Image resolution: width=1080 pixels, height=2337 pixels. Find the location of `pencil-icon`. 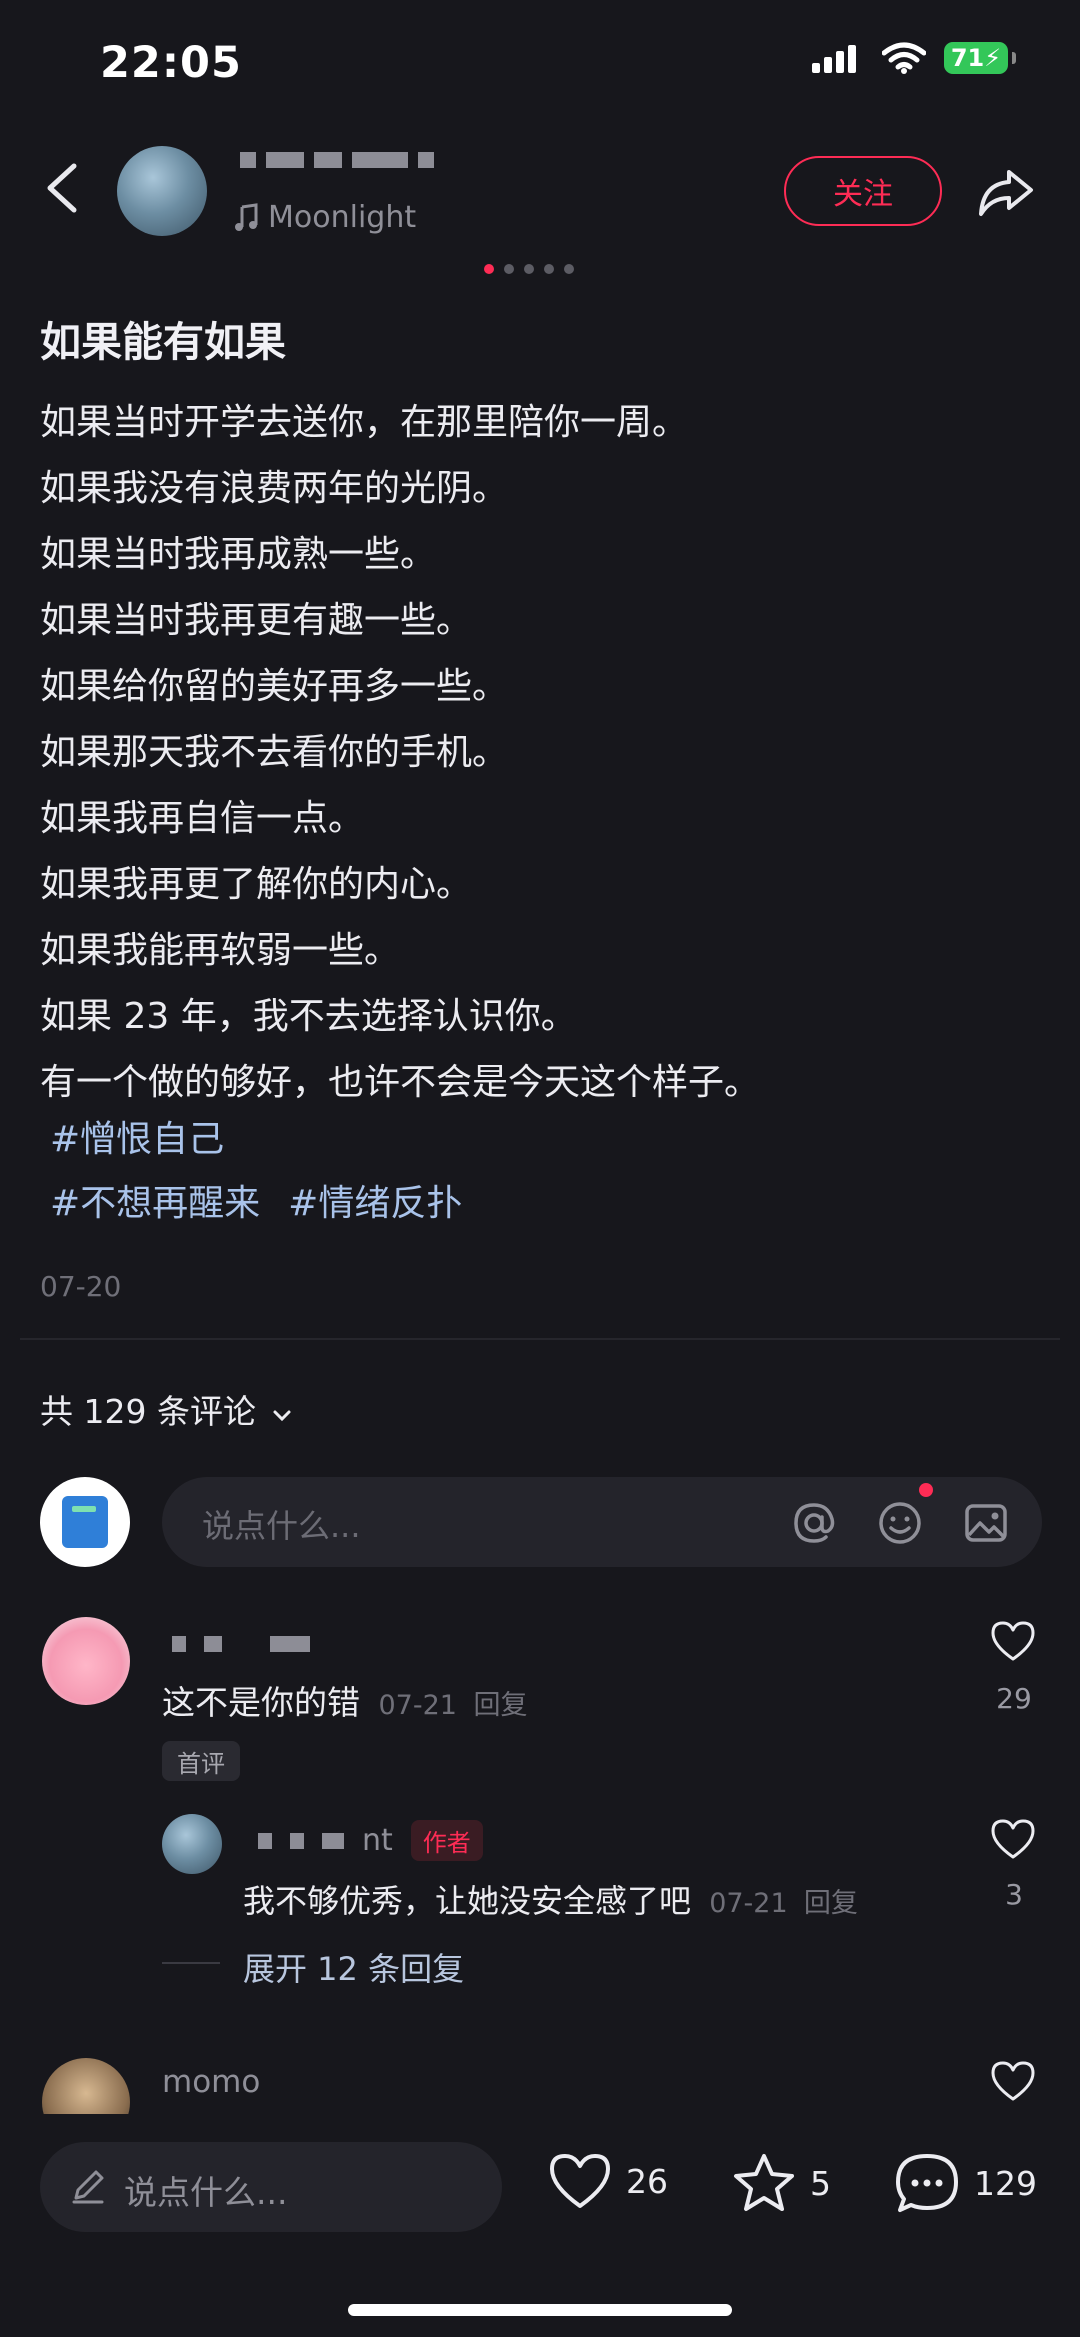

pencil-icon is located at coordinates (88, 2187).